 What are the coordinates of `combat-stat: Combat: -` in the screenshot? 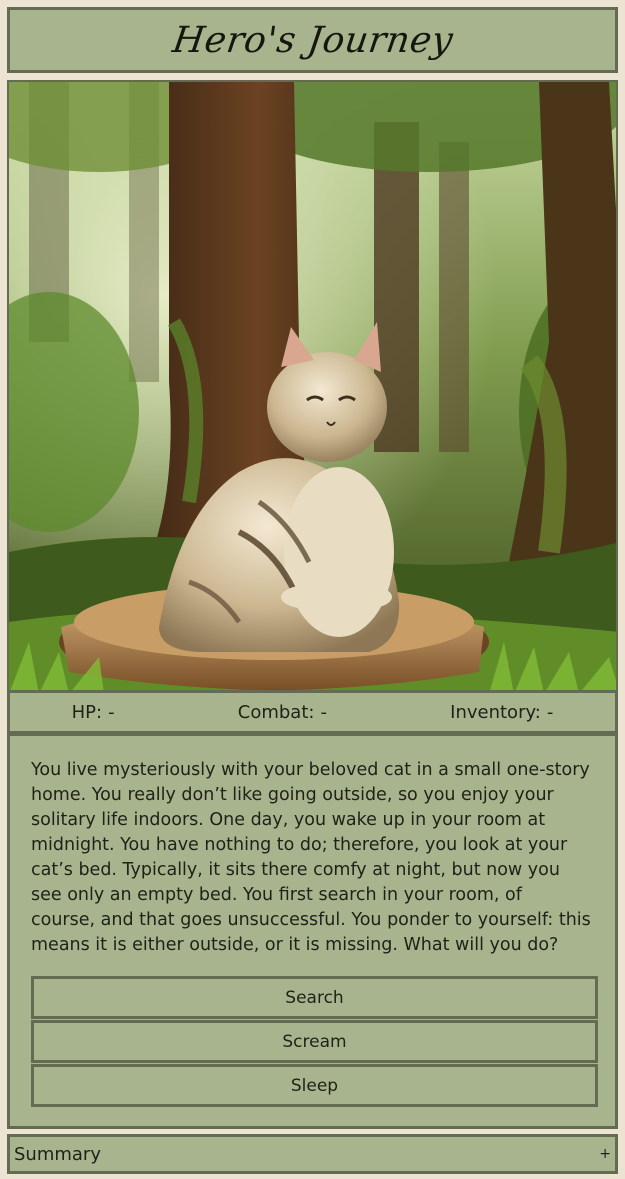 It's located at (282, 712).